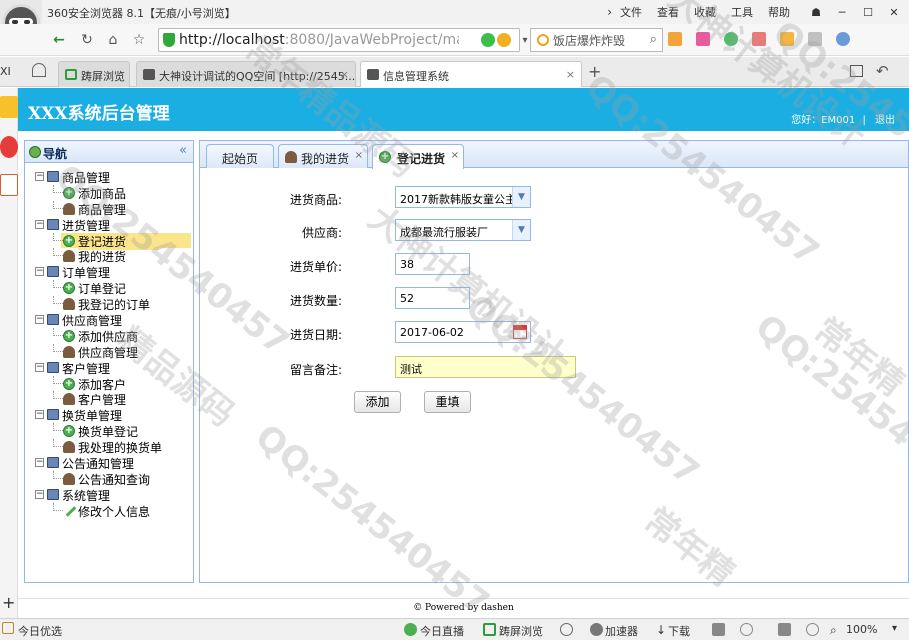 The width and height of the screenshot is (909, 640). I want to click on tree-item-my-orders: 我登记的订单, so click(109, 304).